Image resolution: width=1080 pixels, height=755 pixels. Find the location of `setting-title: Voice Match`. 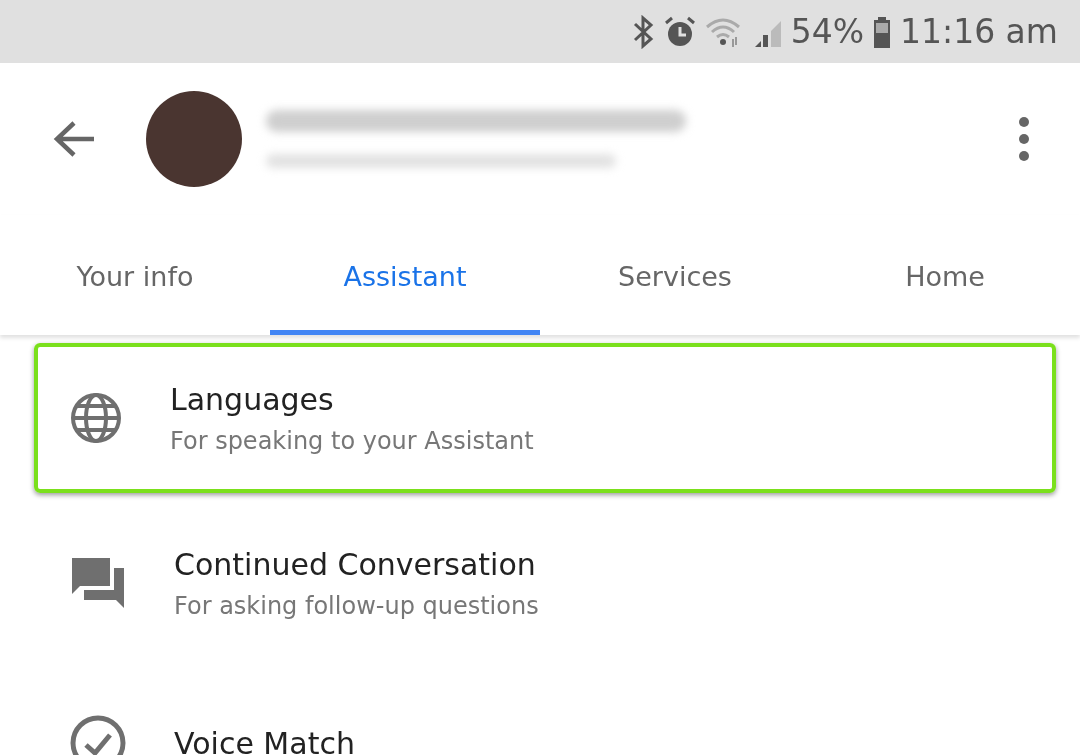

setting-title: Voice Match is located at coordinates (264, 740).